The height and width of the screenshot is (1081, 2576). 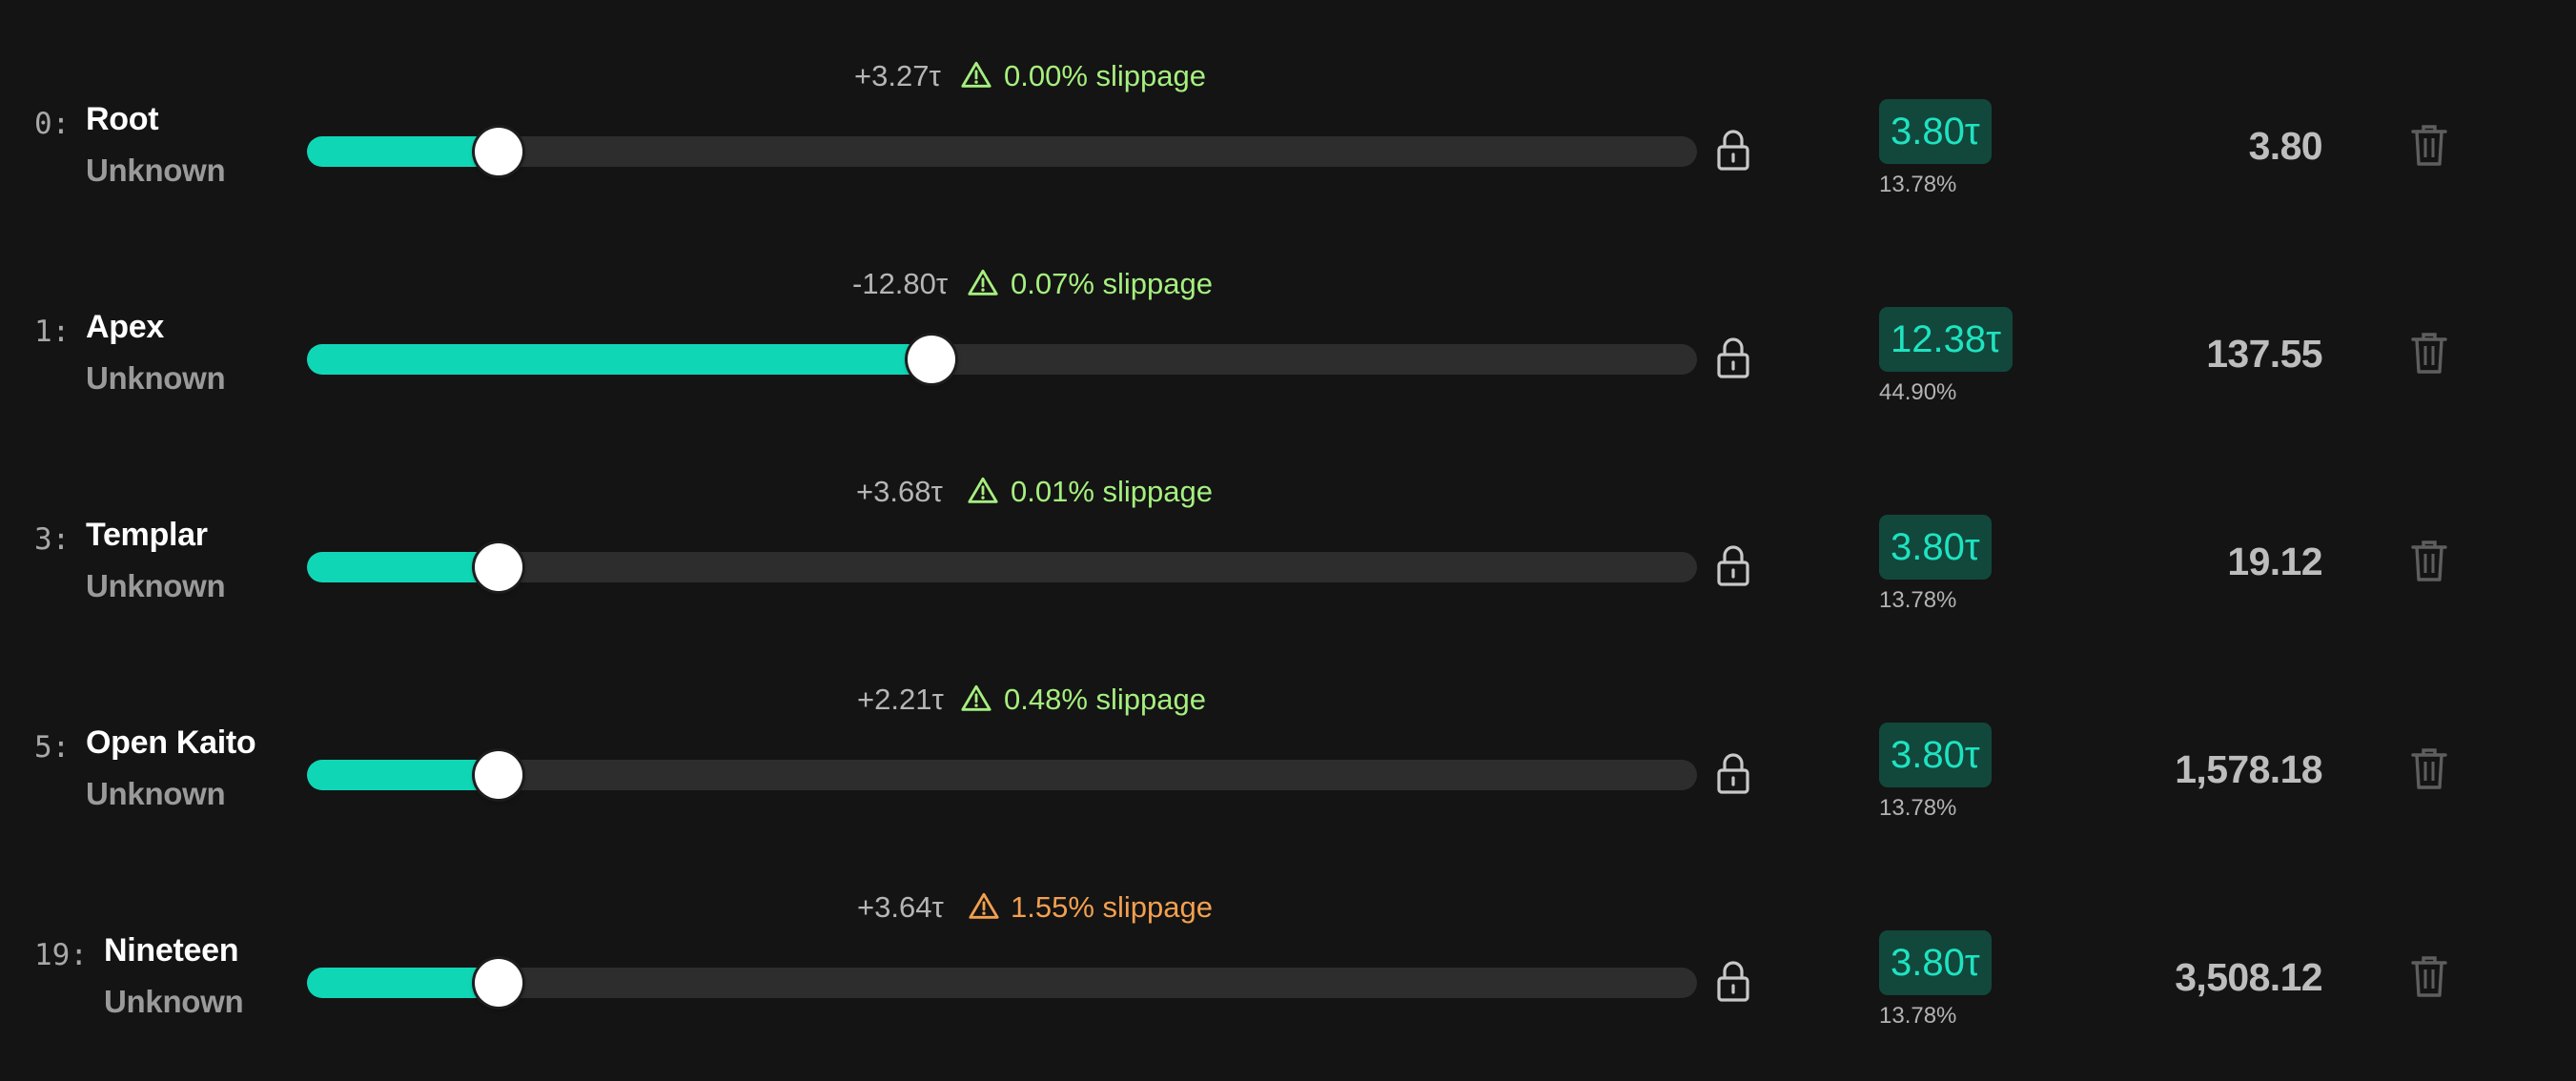 What do you see at coordinates (1112, 492) in the screenshot?
I see `slippage-label: 0.01% slippage` at bounding box center [1112, 492].